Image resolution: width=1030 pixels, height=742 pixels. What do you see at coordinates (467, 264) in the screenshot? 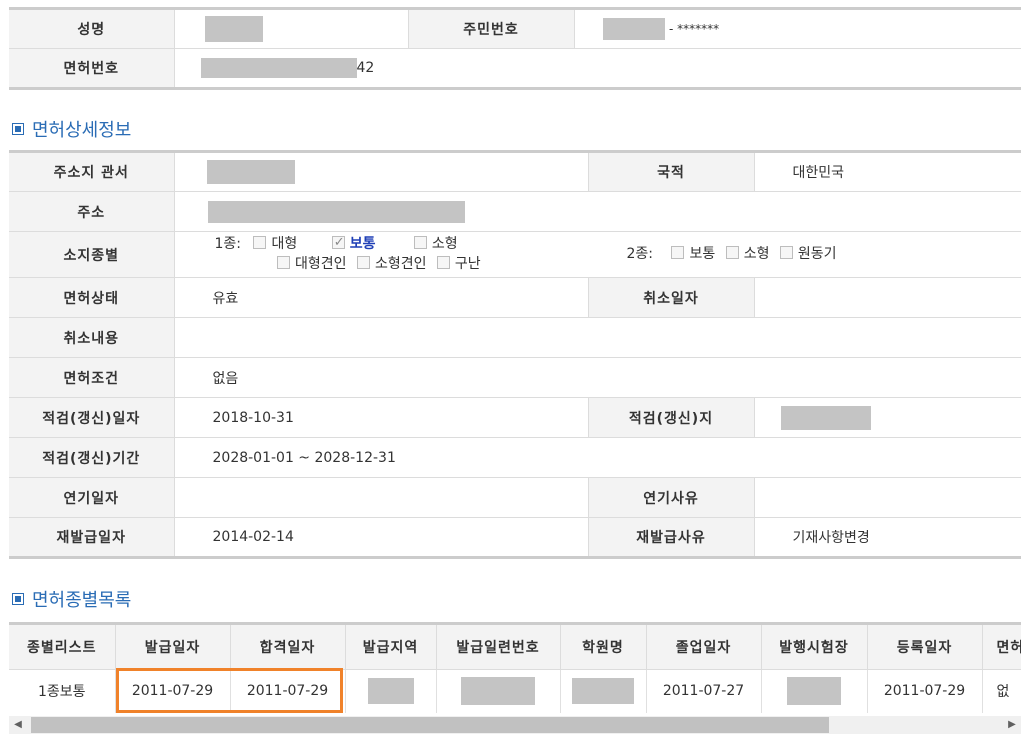
I see `checkbox-wrecker-label: 구난` at bounding box center [467, 264].